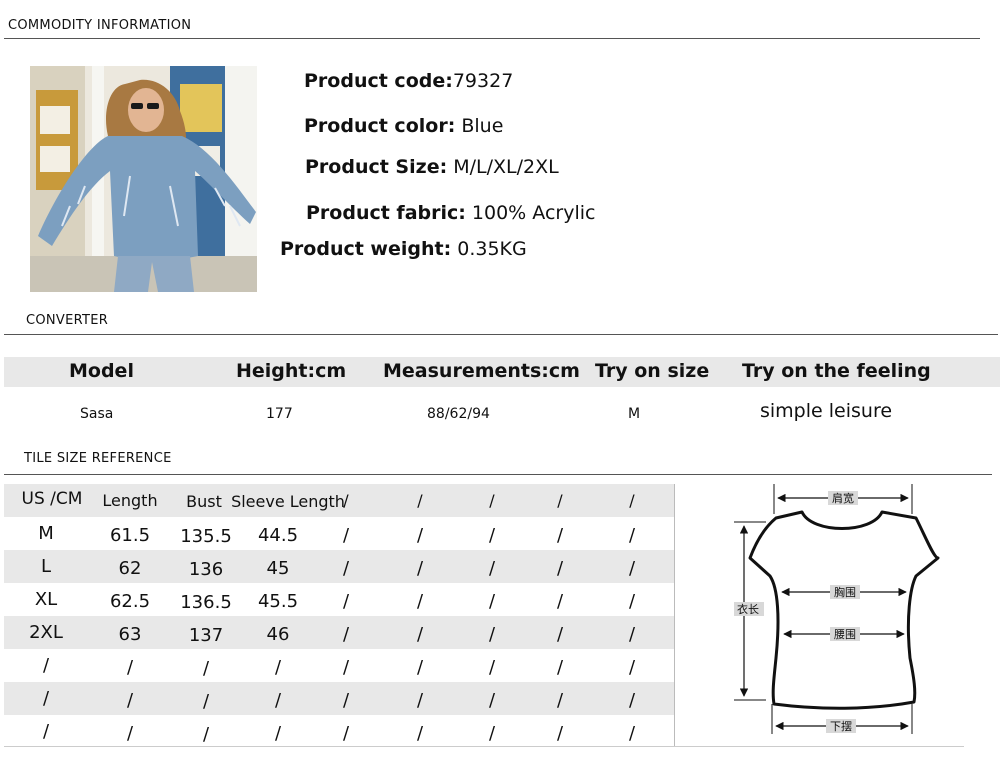 This screenshot has height=765, width=1000. What do you see at coordinates (278, 568) in the screenshot?
I see `size-cell: 45` at bounding box center [278, 568].